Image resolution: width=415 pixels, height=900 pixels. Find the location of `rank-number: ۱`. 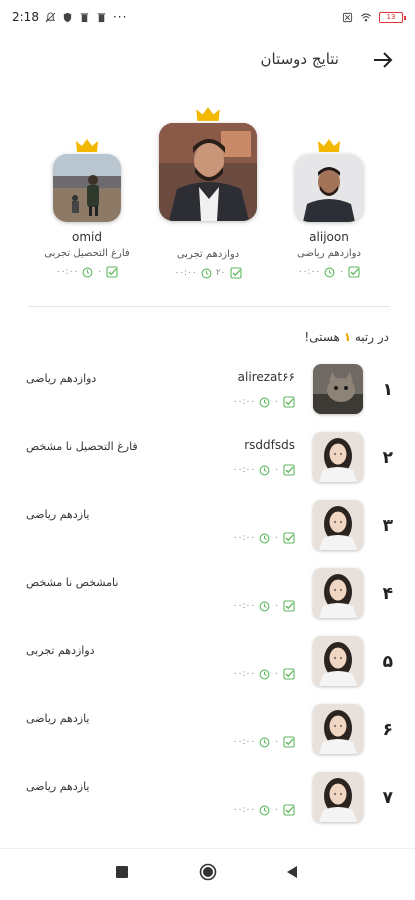

rank-number: ۱ is located at coordinates (387, 390).